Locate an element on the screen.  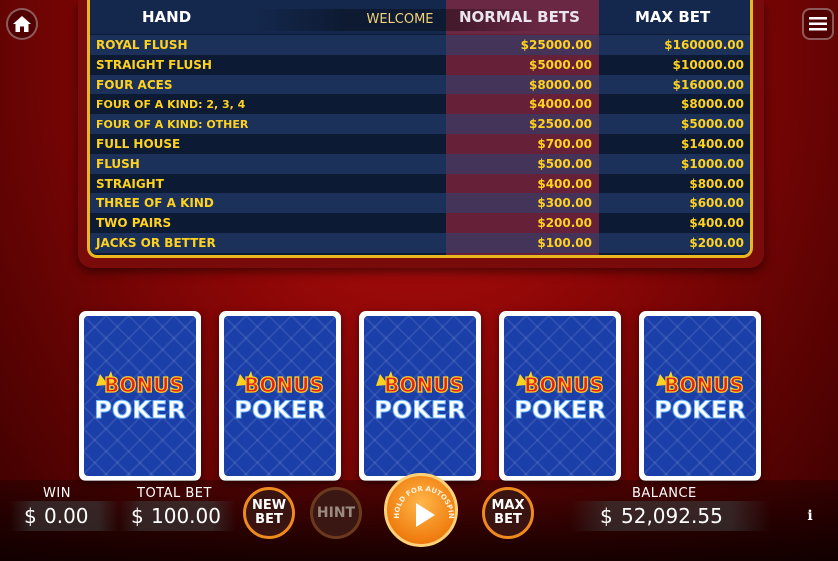
paytable-row: TWO PAIRS $200.00 $400.00 is located at coordinates (420, 223).